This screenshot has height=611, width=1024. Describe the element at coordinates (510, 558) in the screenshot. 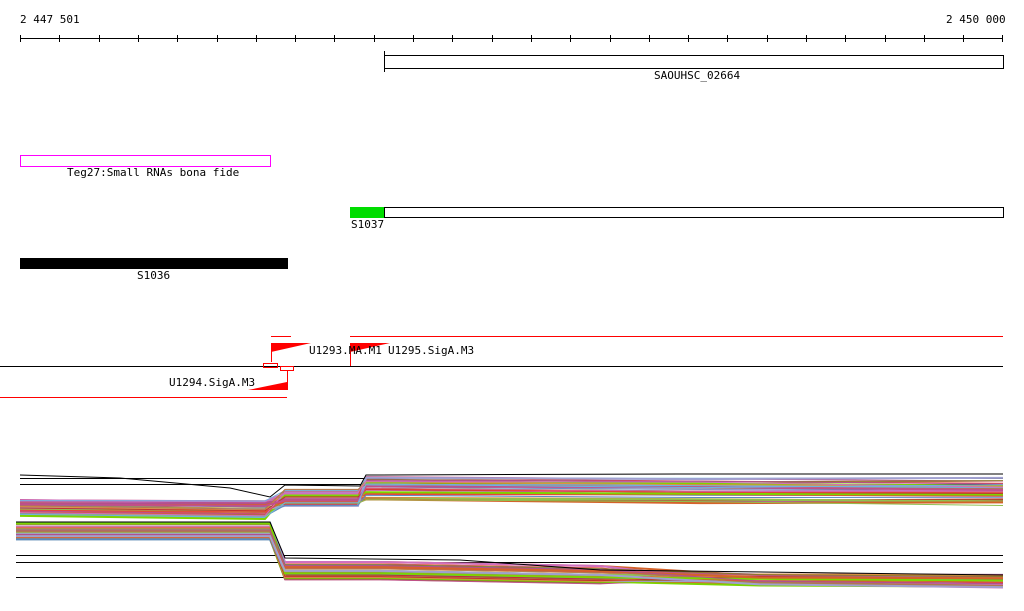

I see `expression-line` at that location.